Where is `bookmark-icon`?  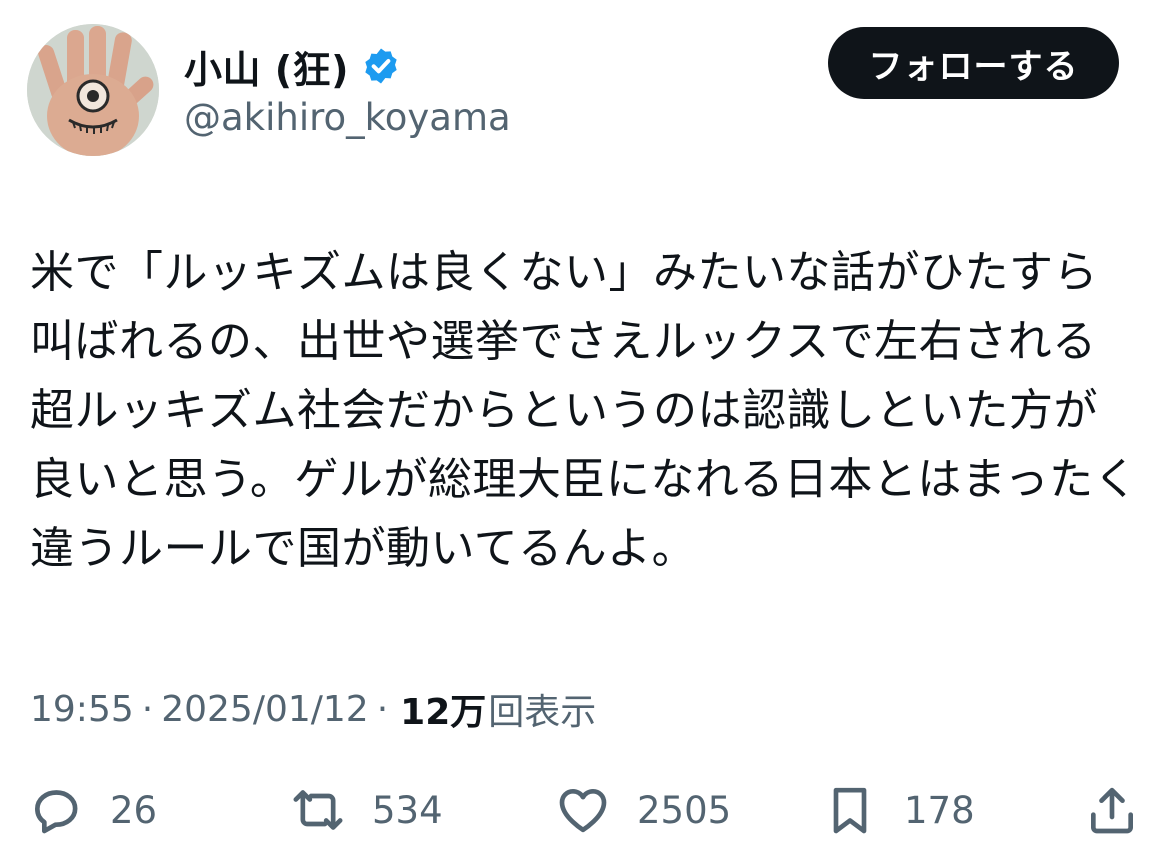
bookmark-icon is located at coordinates (850, 810).